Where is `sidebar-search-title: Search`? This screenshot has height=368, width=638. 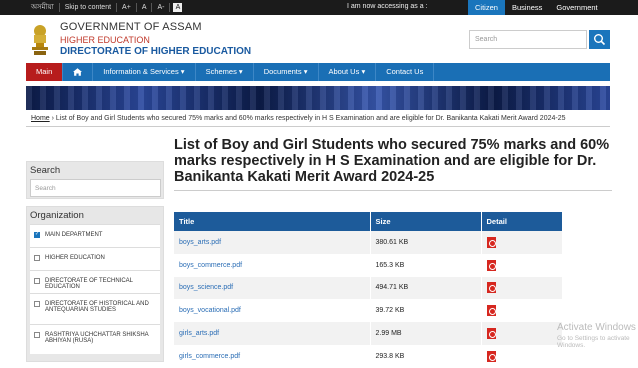
sidebar-search-title: Search is located at coordinates (45, 170).